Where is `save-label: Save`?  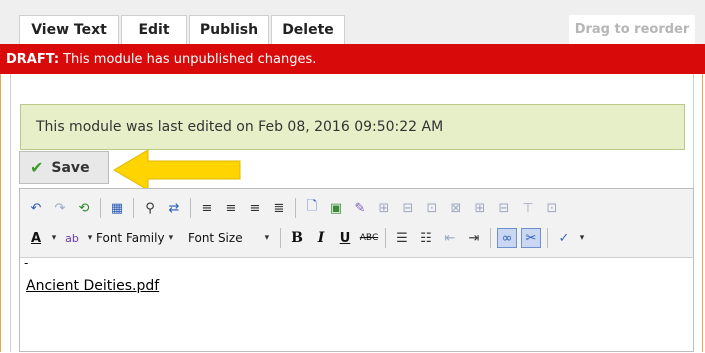 save-label: Save is located at coordinates (70, 167).